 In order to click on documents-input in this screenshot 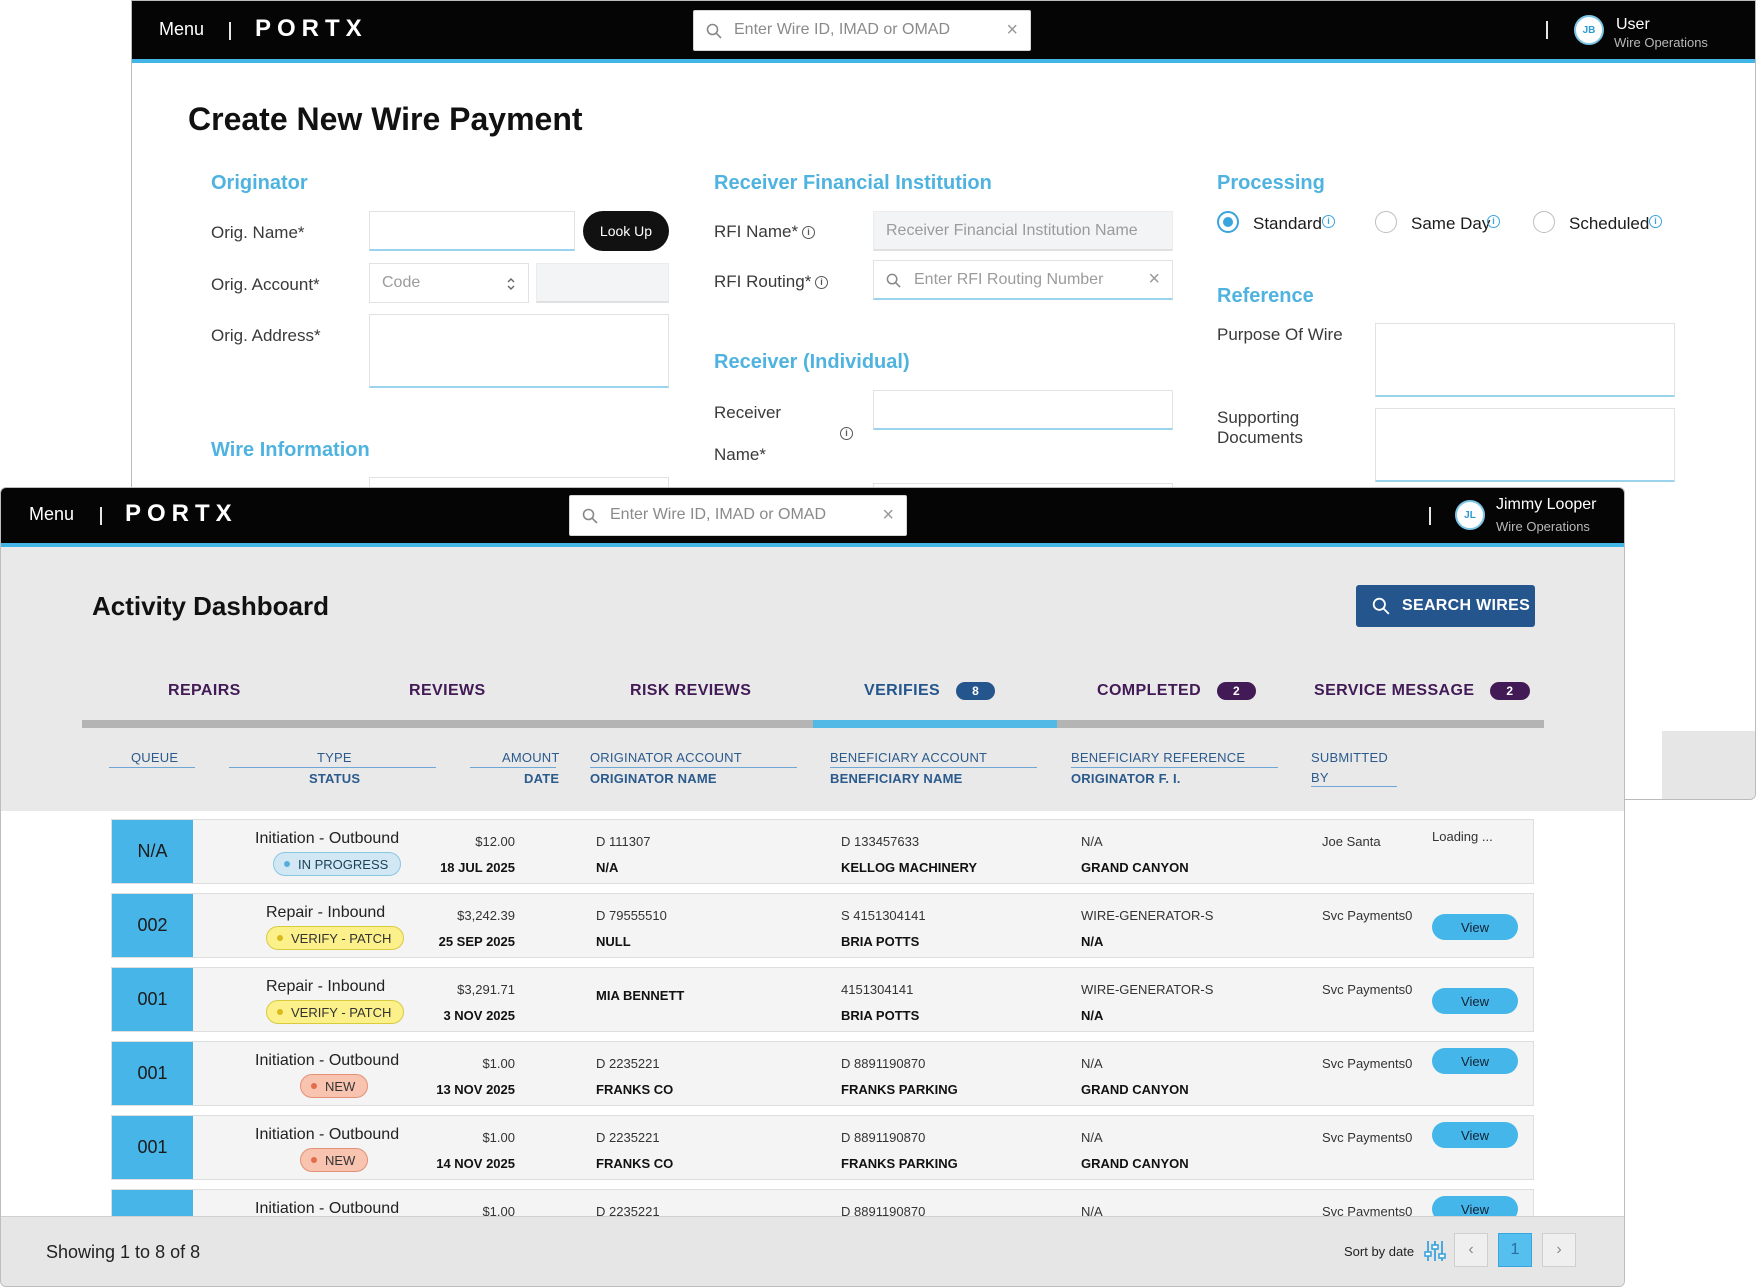, I will do `click(1525, 445)`.